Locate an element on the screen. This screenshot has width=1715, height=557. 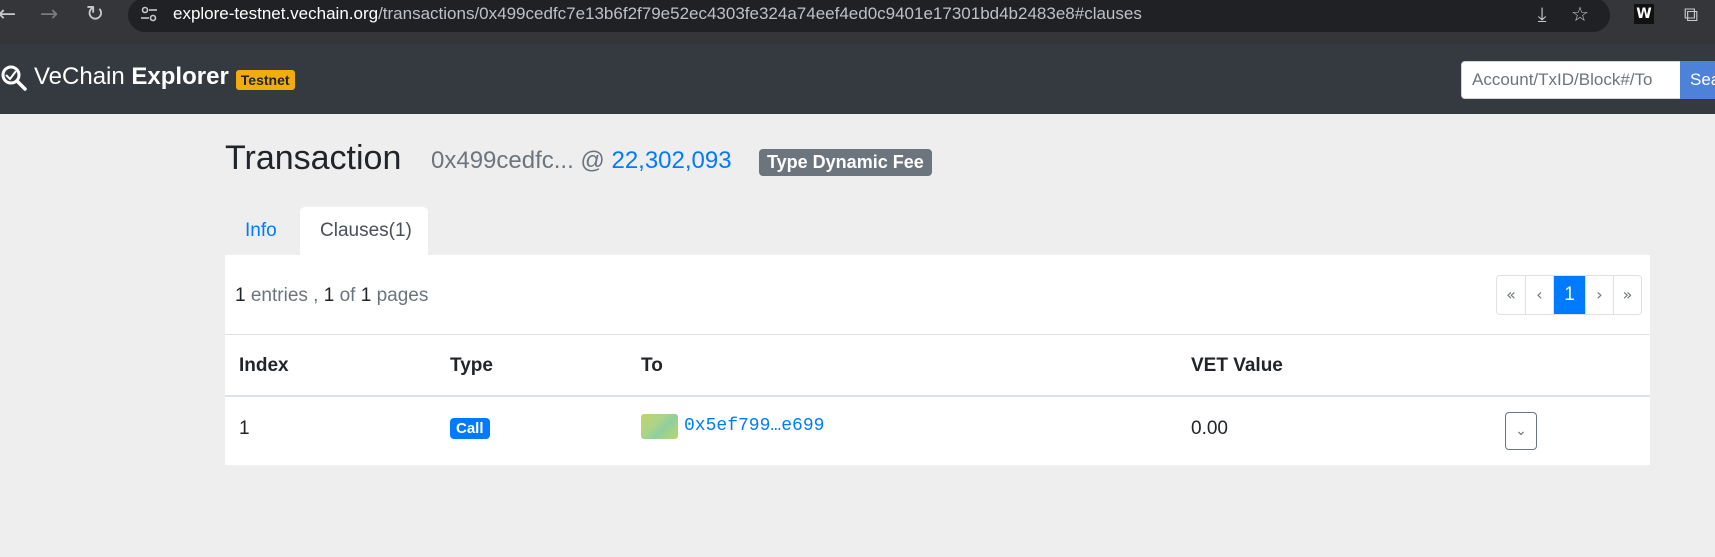
expand-row-button: ⌄ is located at coordinates (1521, 431).